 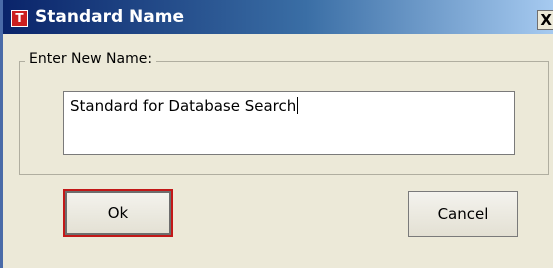 What do you see at coordinates (109, 17) in the screenshot?
I see `window-title: Standard Name` at bounding box center [109, 17].